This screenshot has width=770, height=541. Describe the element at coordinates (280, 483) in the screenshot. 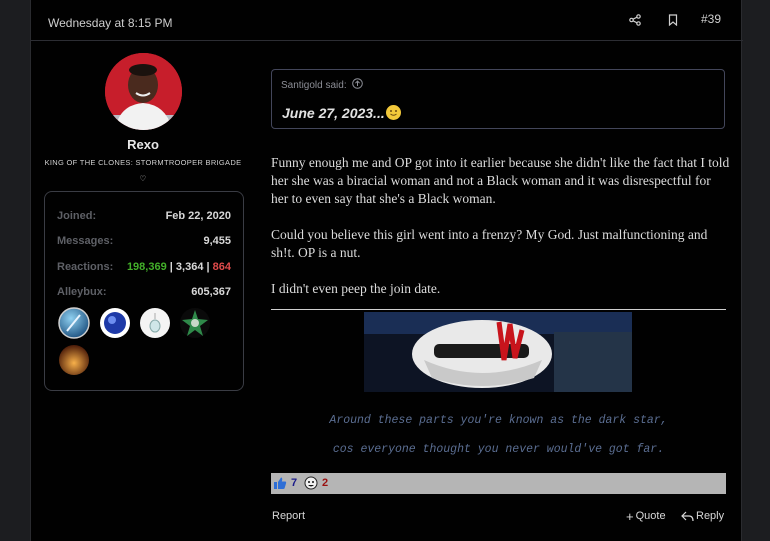

I see `thumbs-up-icon` at that location.